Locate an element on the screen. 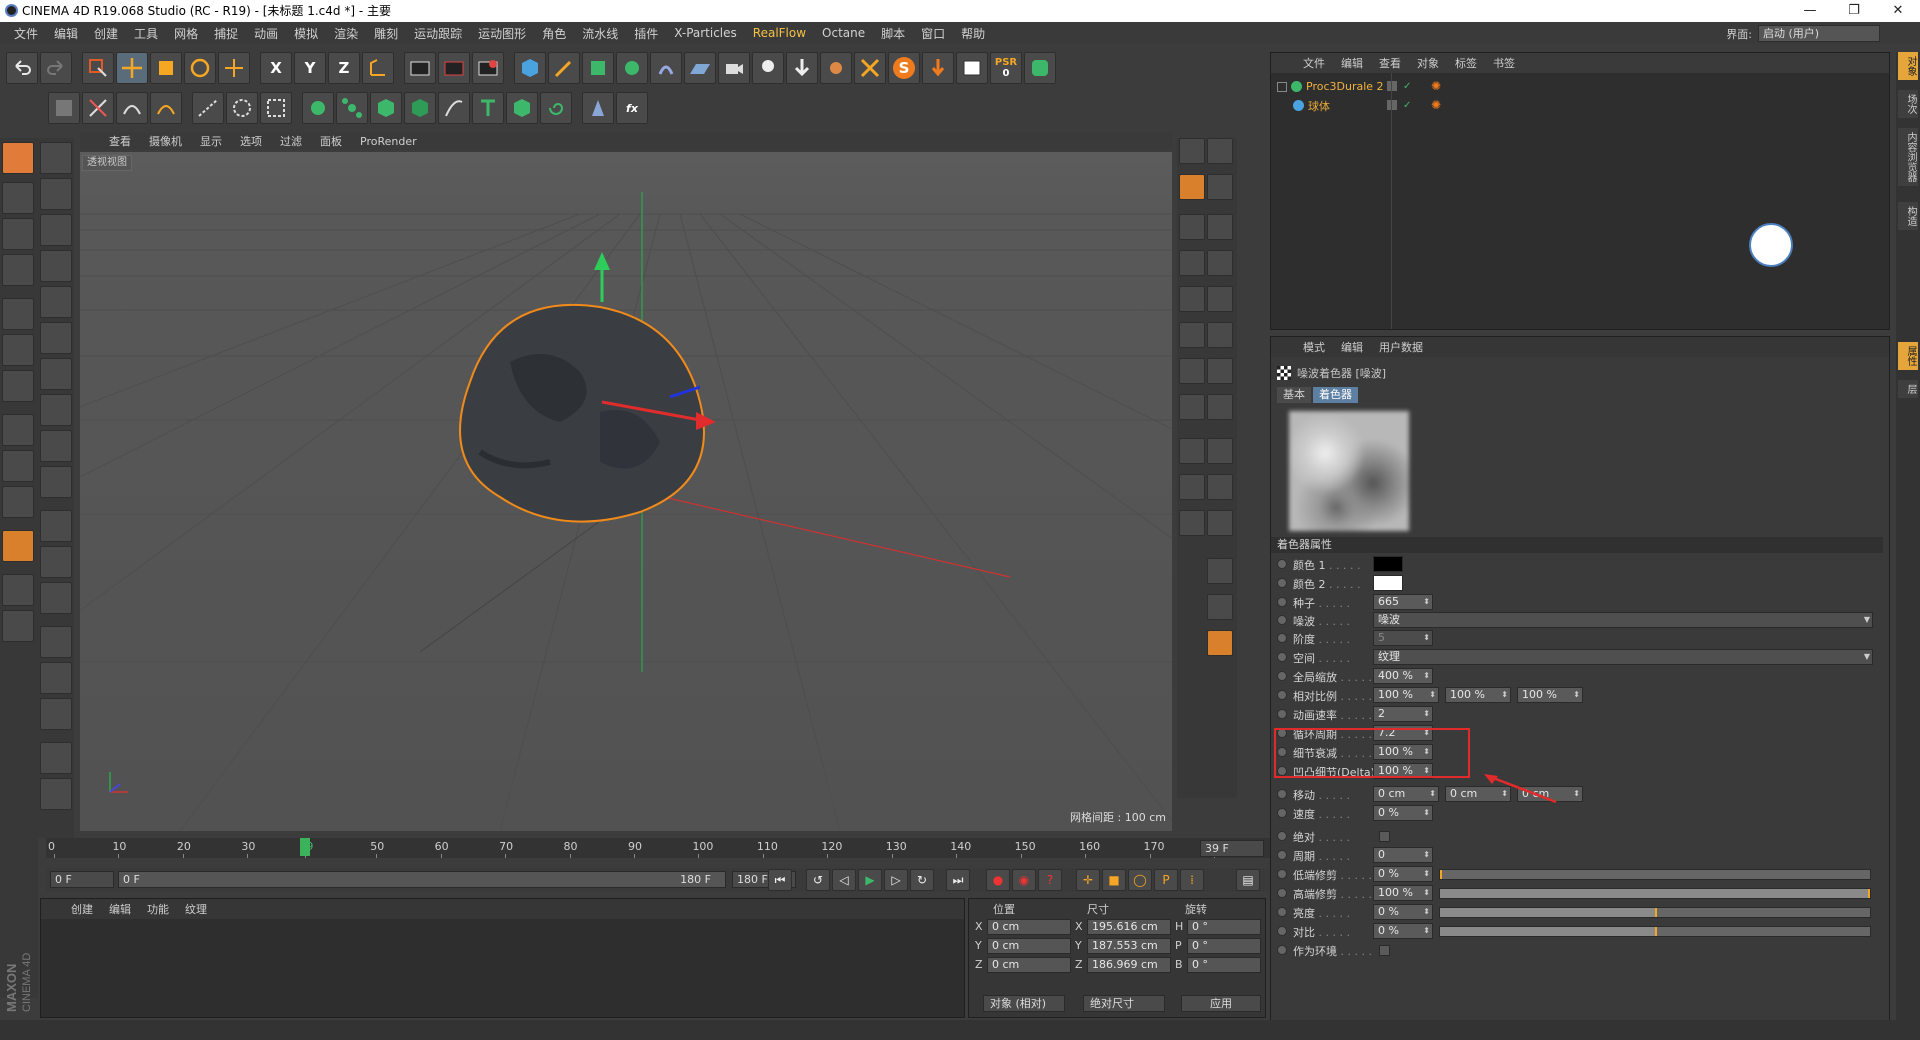 Image resolution: width=1920 pixels, height=1040 pixels. object-row: 球体 ✓ ✺ is located at coordinates (1580, 105).